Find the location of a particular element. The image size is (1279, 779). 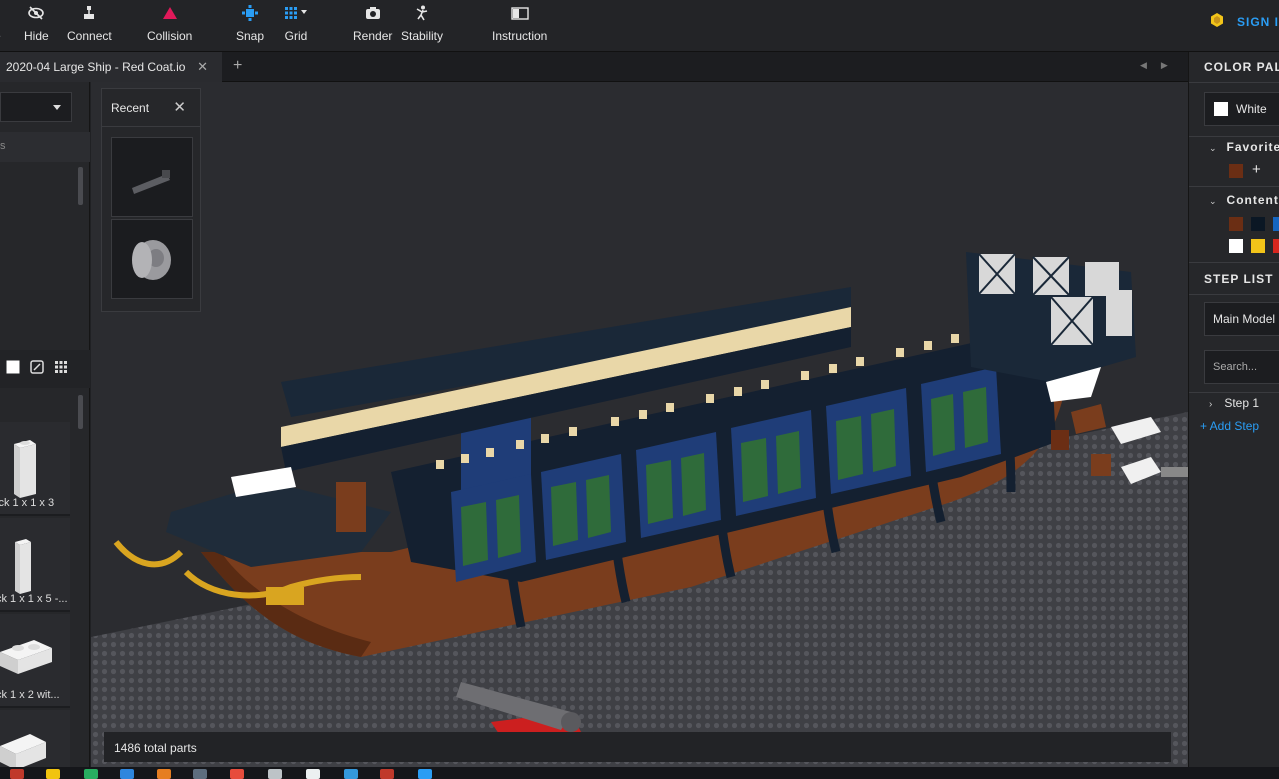

selected-color-dropdown: White is located at coordinates (1241, 109).